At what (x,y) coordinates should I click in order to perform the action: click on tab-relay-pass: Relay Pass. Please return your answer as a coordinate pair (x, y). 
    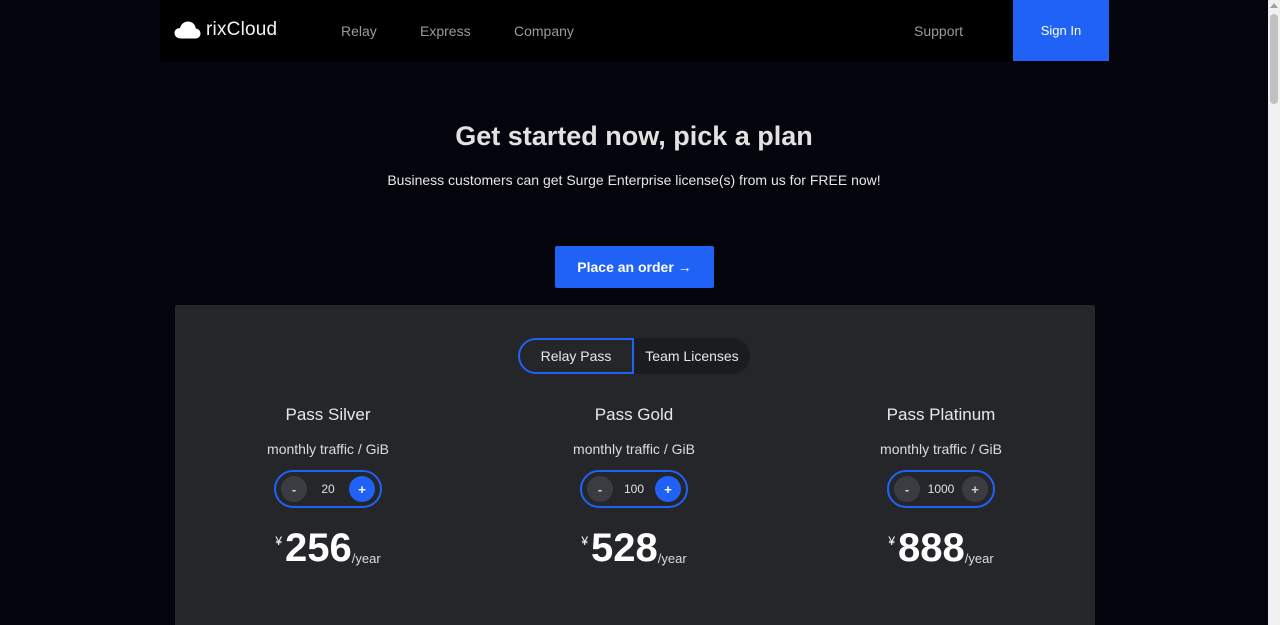
    Looking at the image, I should click on (576, 356).